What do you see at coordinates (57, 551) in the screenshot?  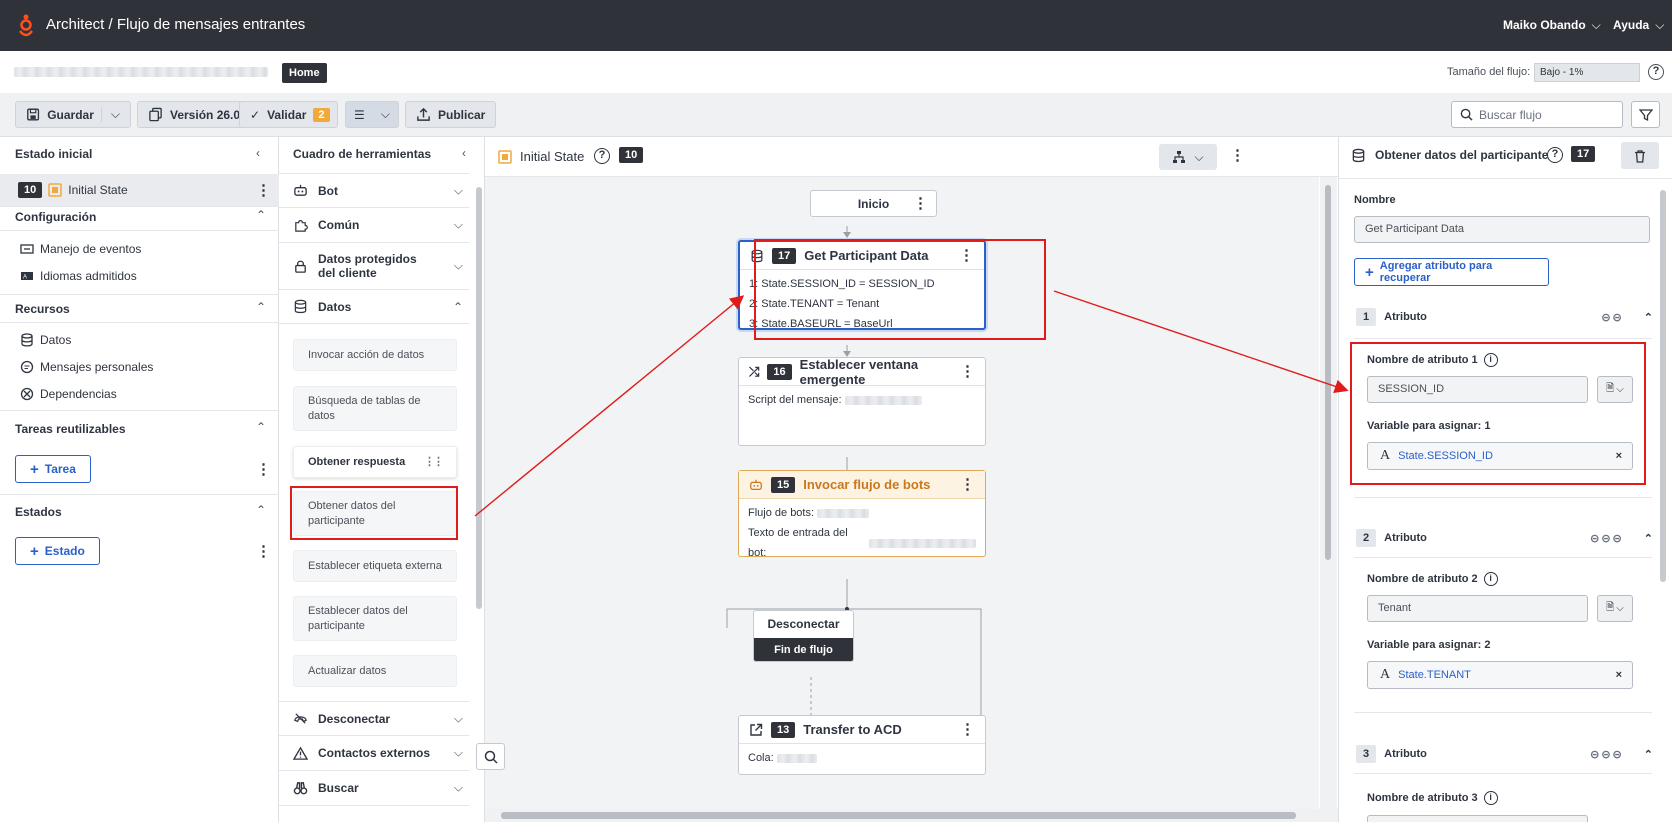 I see `add-state-button: + Estado` at bounding box center [57, 551].